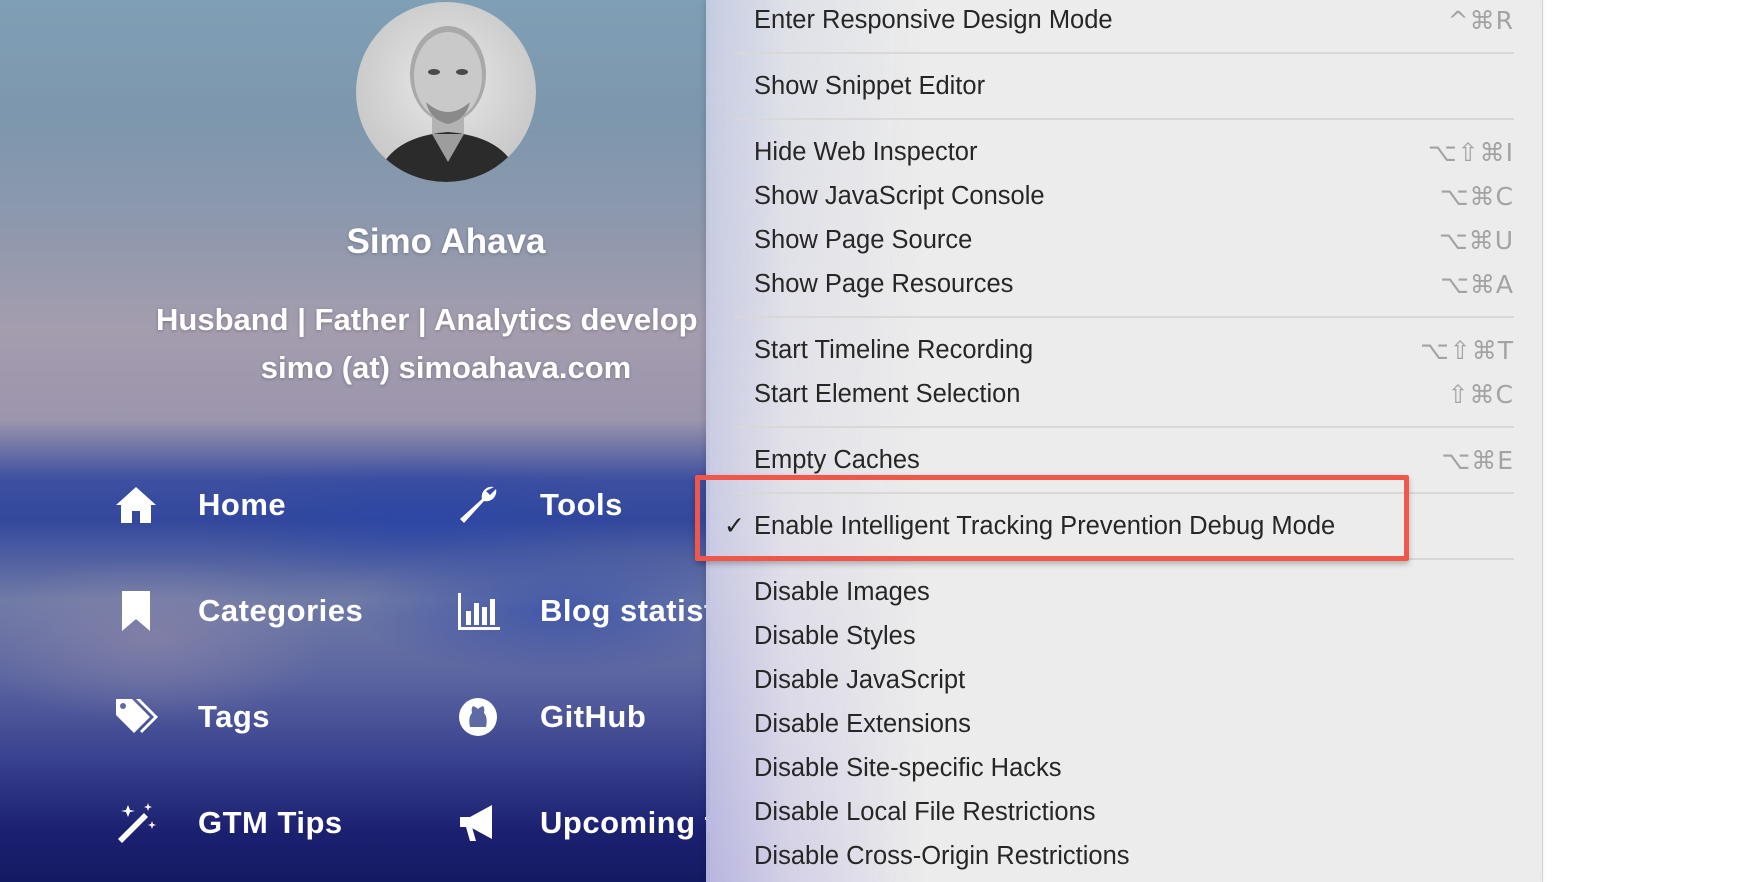 This screenshot has height=882, width=1748. I want to click on menu-item-label: Start Timeline Recording, so click(894, 350).